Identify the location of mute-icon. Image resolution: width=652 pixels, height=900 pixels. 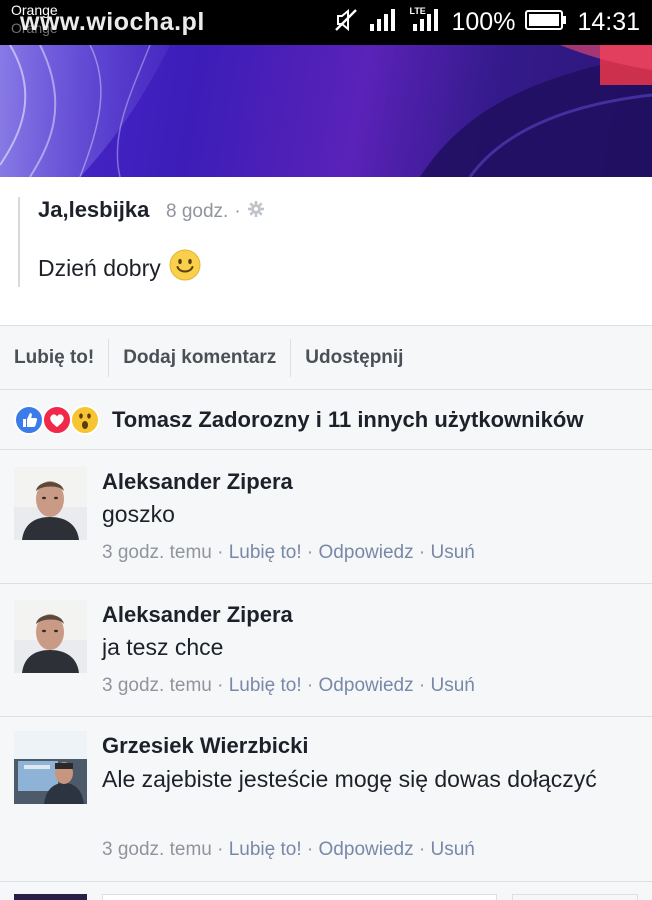
(346, 22).